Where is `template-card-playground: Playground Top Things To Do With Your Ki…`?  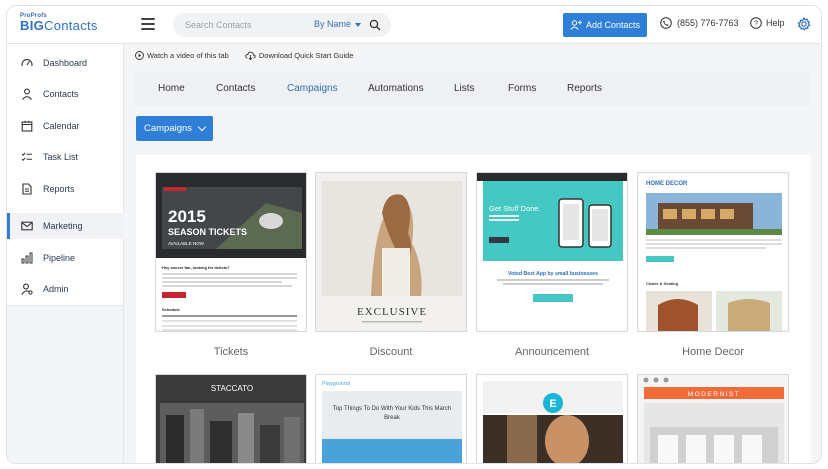 template-card-playground: Playground Top Things To Do With Your Ki… is located at coordinates (391, 418).